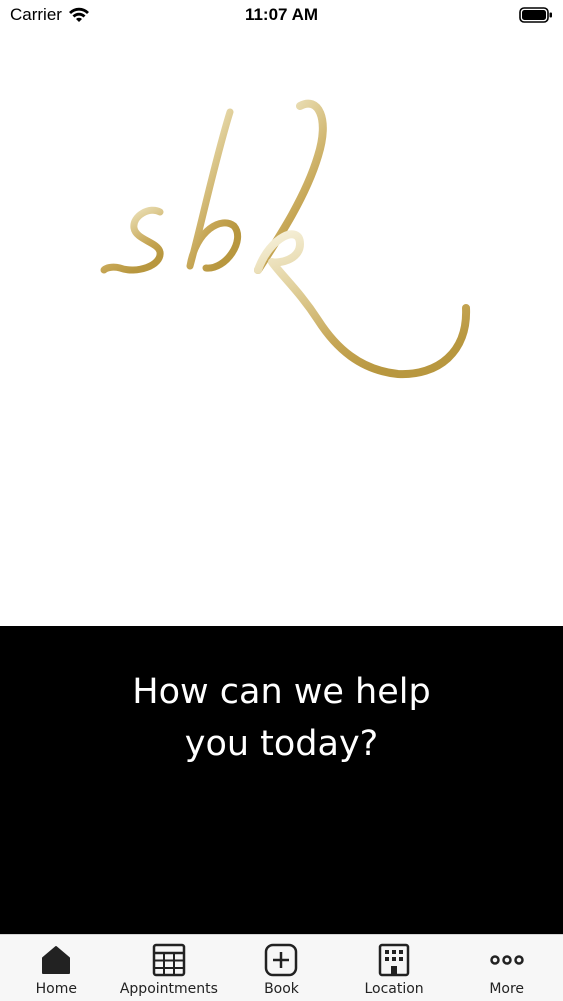 The image size is (563, 1001). I want to click on tab-home: Home, so click(56, 968).